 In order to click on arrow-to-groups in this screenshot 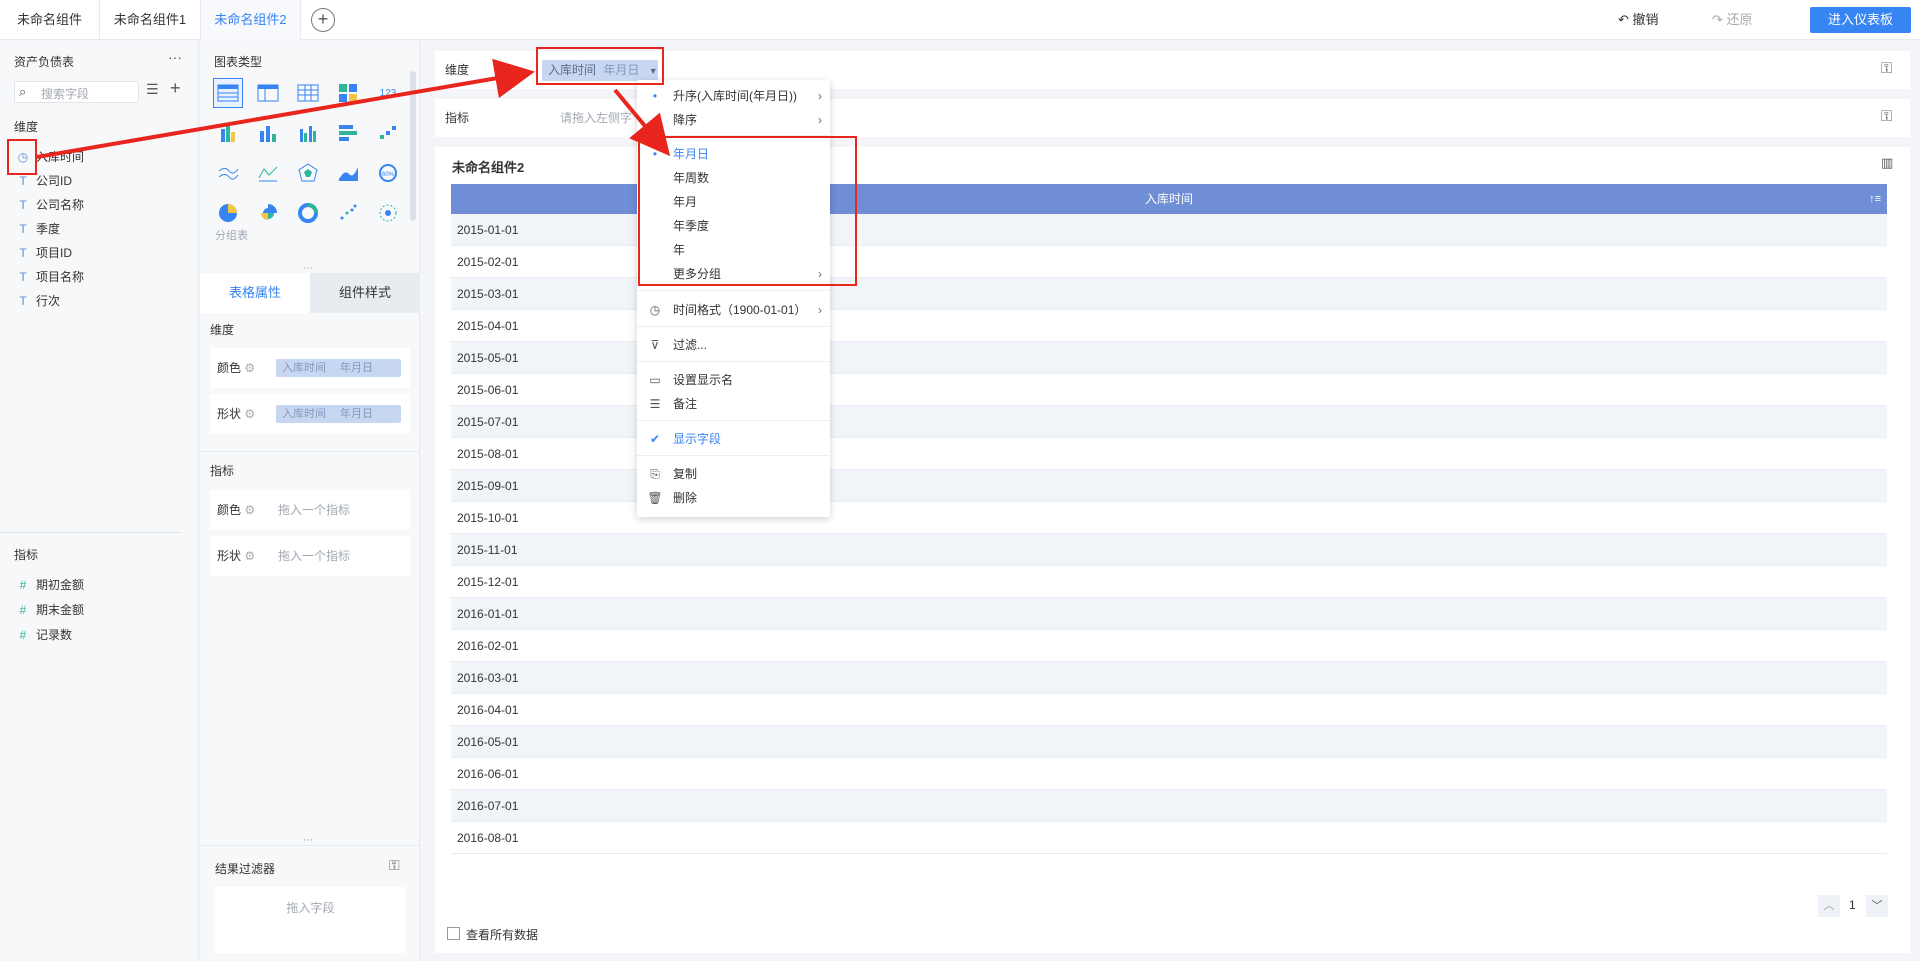, I will do `click(642, 122)`.